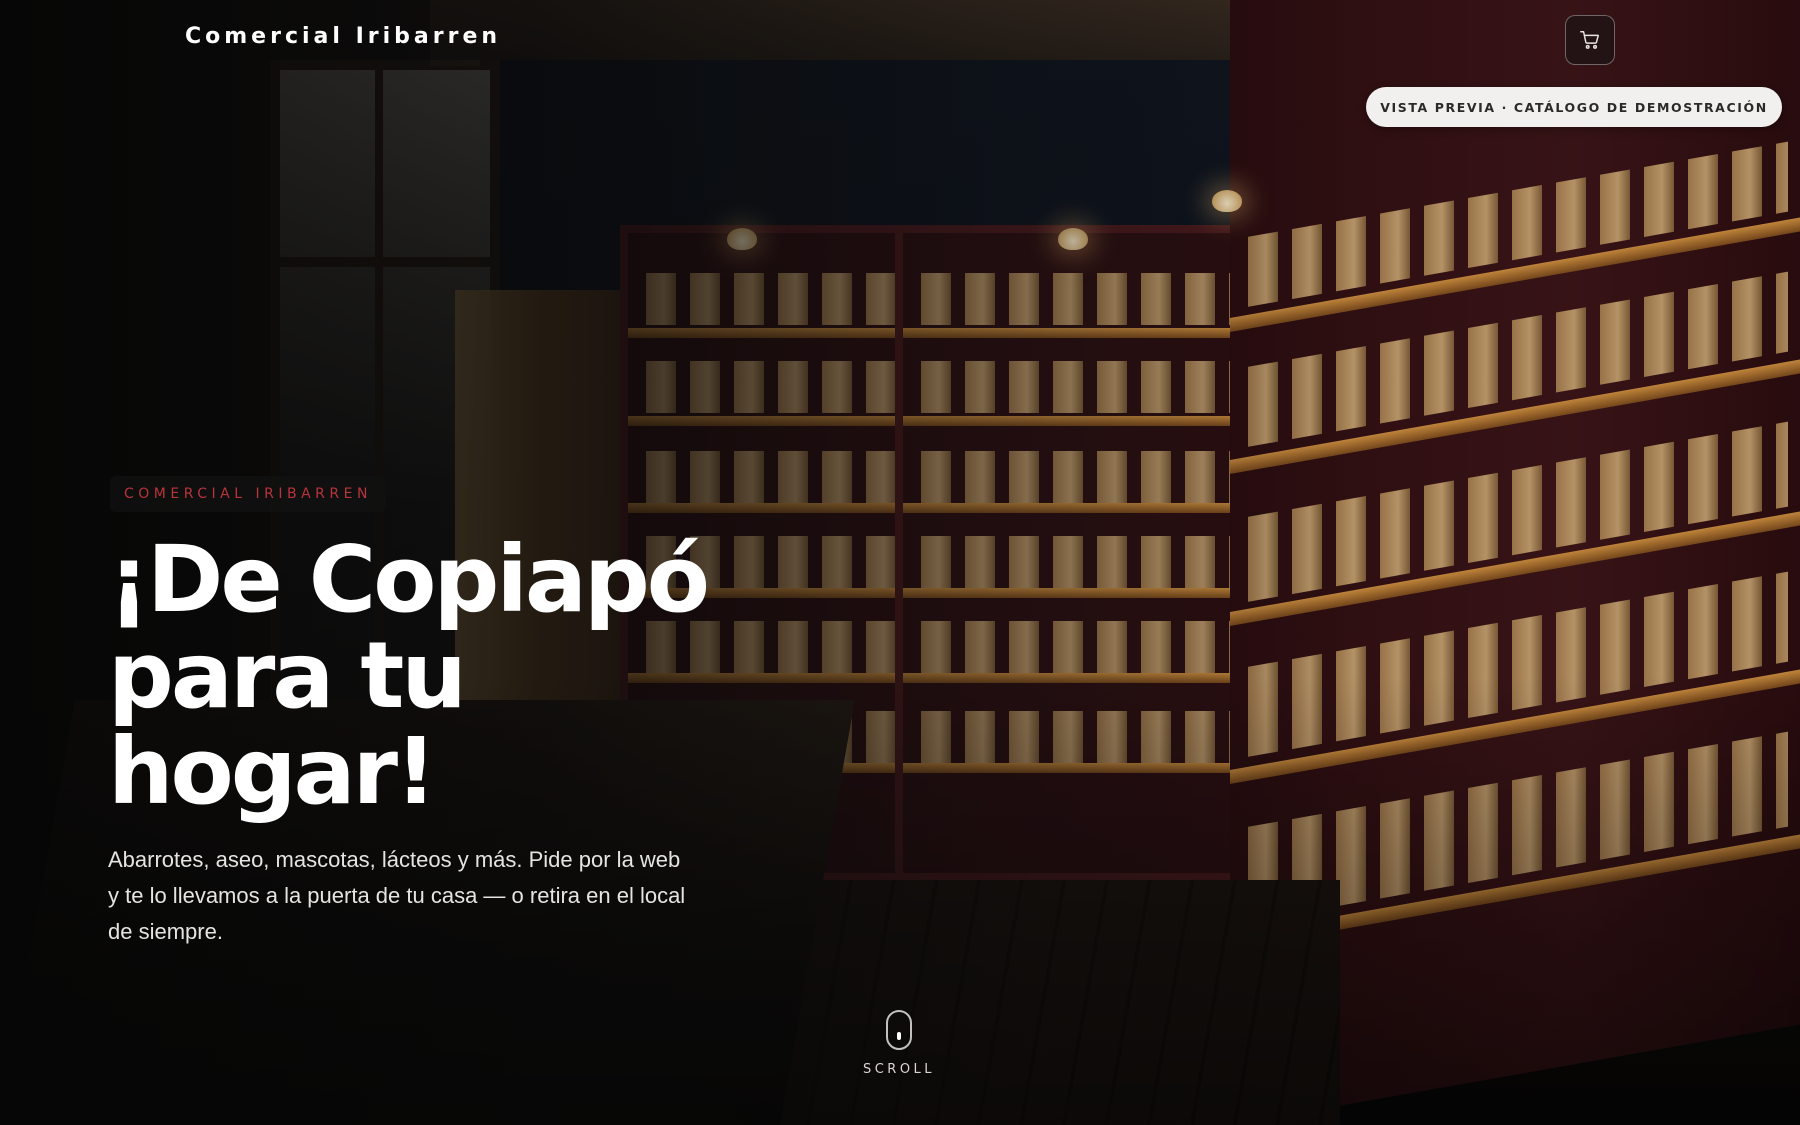 Image resolution: width=1800 pixels, height=1125 pixels. What do you see at coordinates (272, 771) in the screenshot?
I see `hero-headline-line: hogar!` at bounding box center [272, 771].